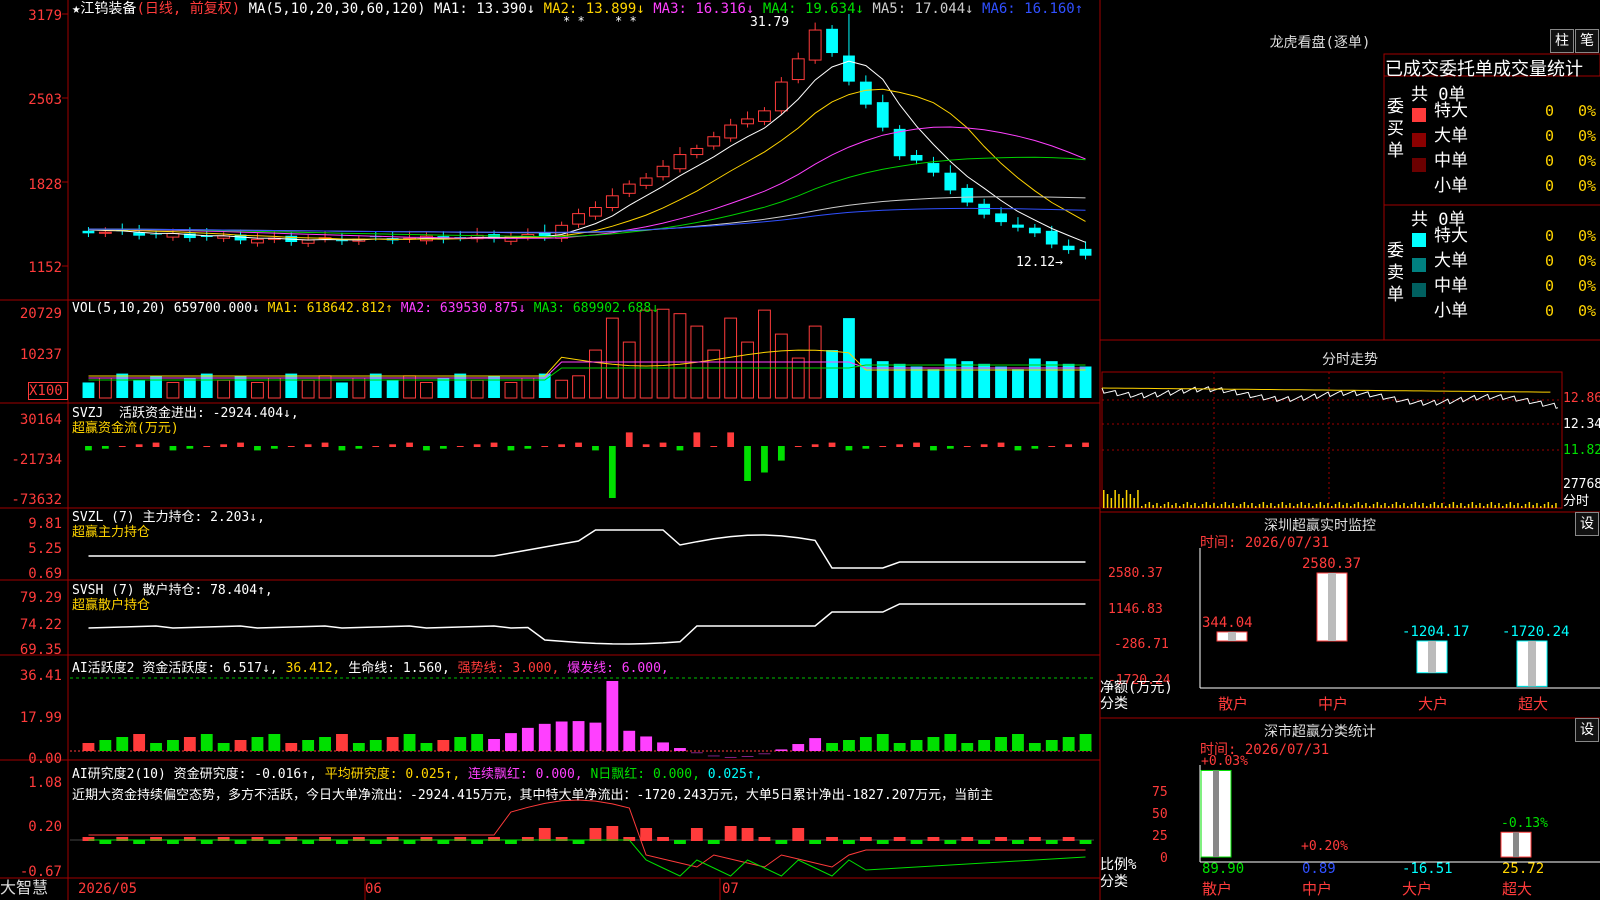 The image size is (1600, 900). I want to click on buy-row-swatch, so click(1419, 140).